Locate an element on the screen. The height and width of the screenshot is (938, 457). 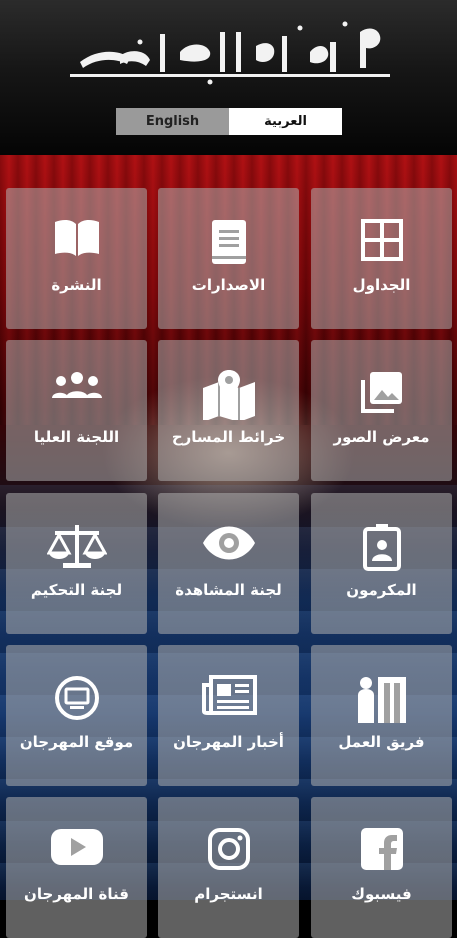
tile-label: الجداول is located at coordinates (381, 285).